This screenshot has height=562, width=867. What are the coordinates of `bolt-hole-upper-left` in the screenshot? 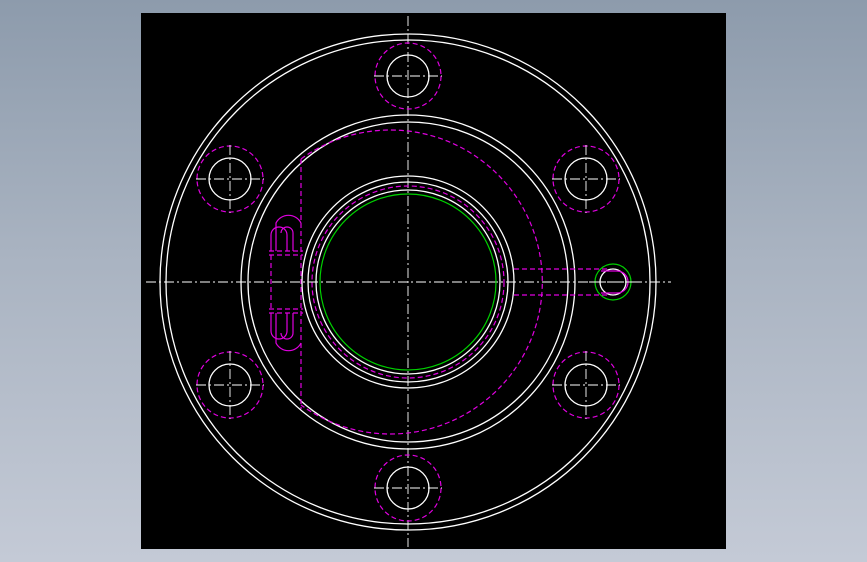 It's located at (230, 179).